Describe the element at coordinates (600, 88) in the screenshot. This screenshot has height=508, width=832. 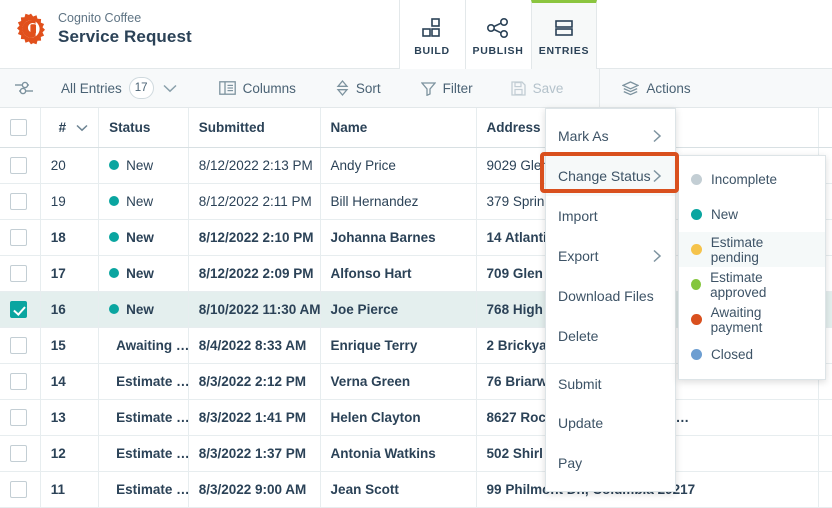
I see `toolbar-divider` at that location.